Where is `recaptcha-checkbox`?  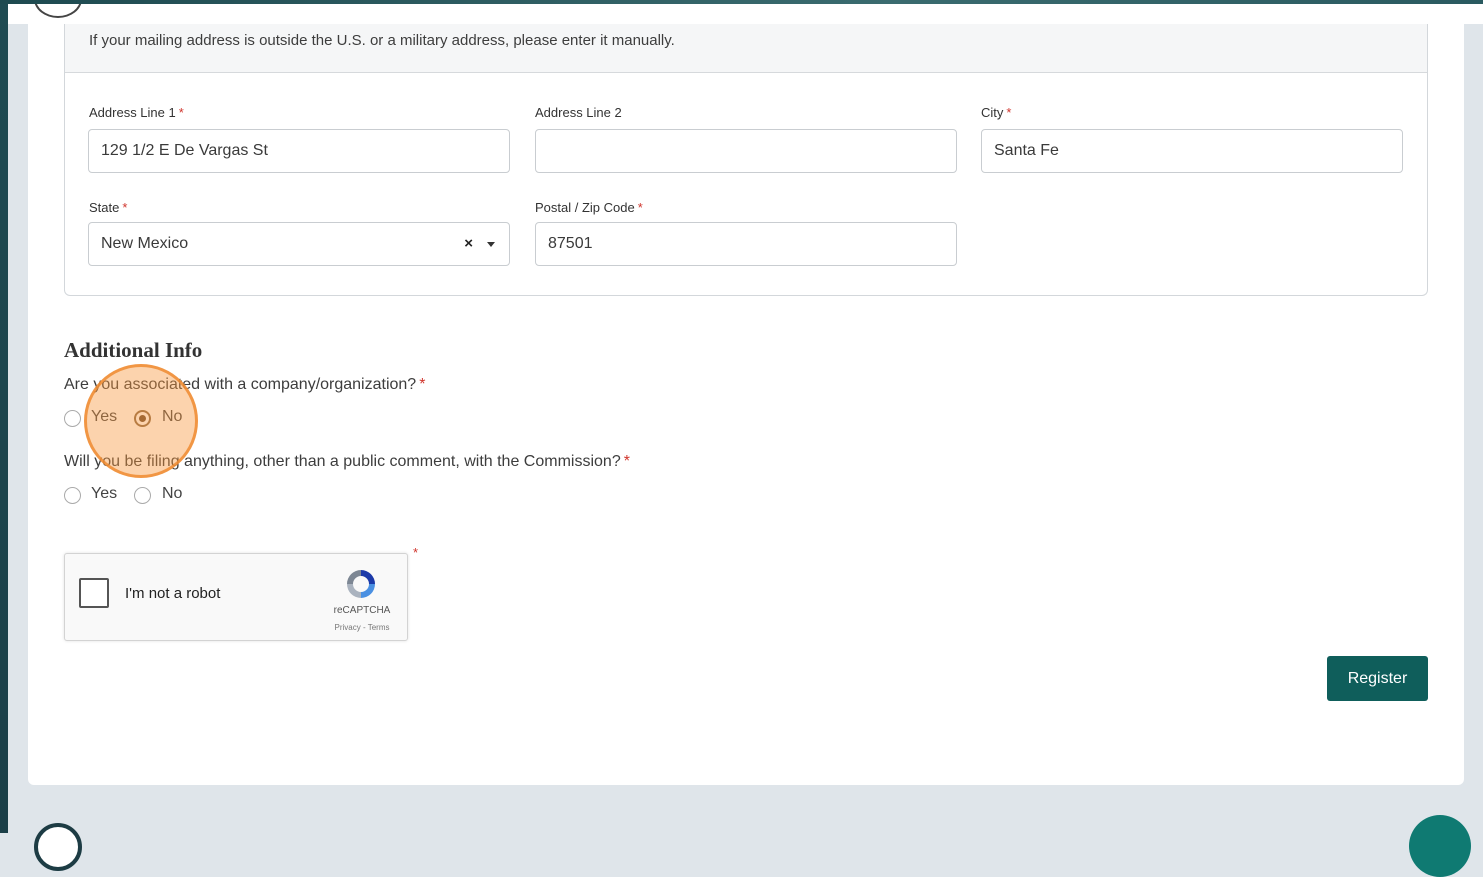
recaptcha-checkbox is located at coordinates (94, 593).